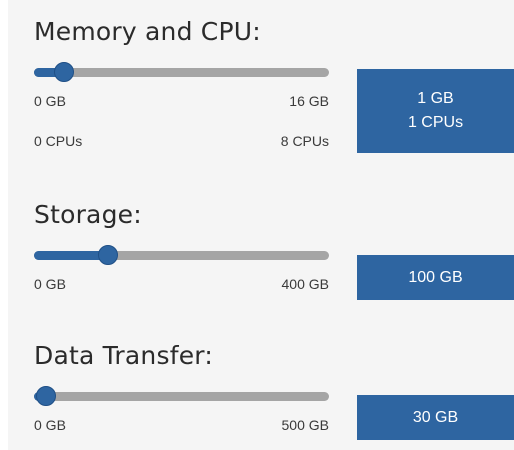 The image size is (514, 450). Describe the element at coordinates (305, 425) in the screenshot. I see `data-transfer-max-label: 500 GB` at that location.